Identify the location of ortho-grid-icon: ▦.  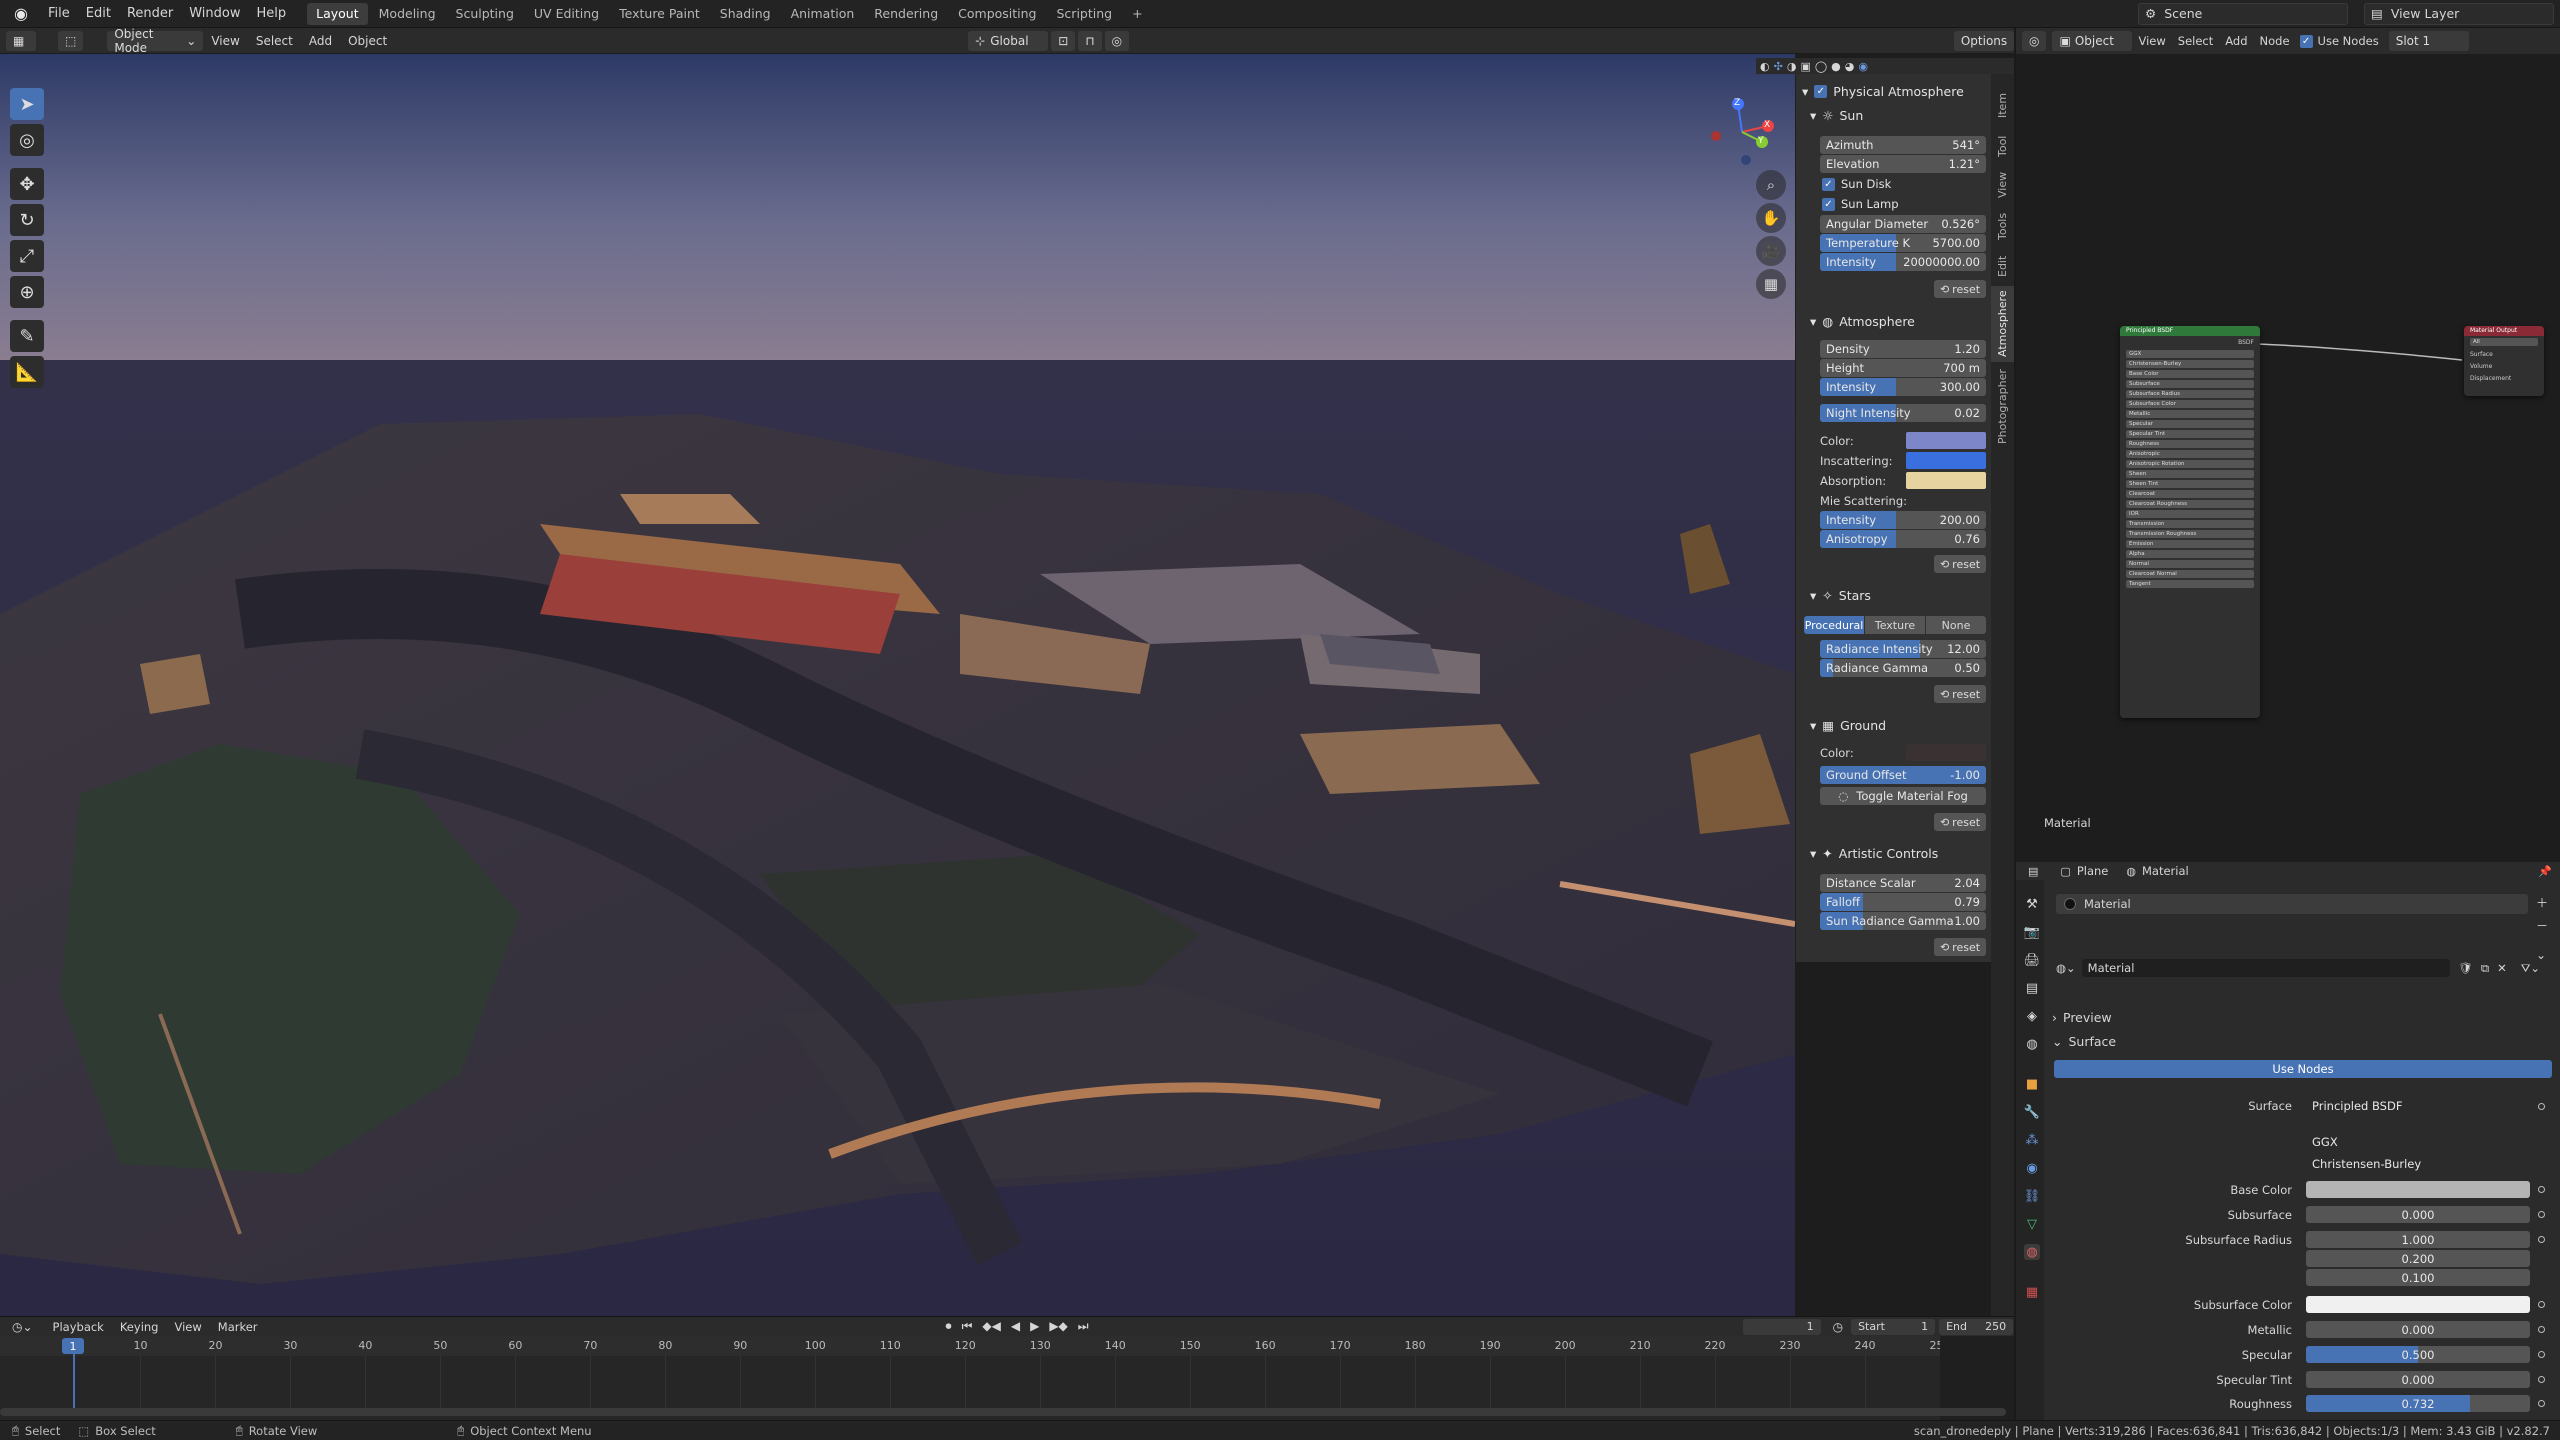
(1771, 284).